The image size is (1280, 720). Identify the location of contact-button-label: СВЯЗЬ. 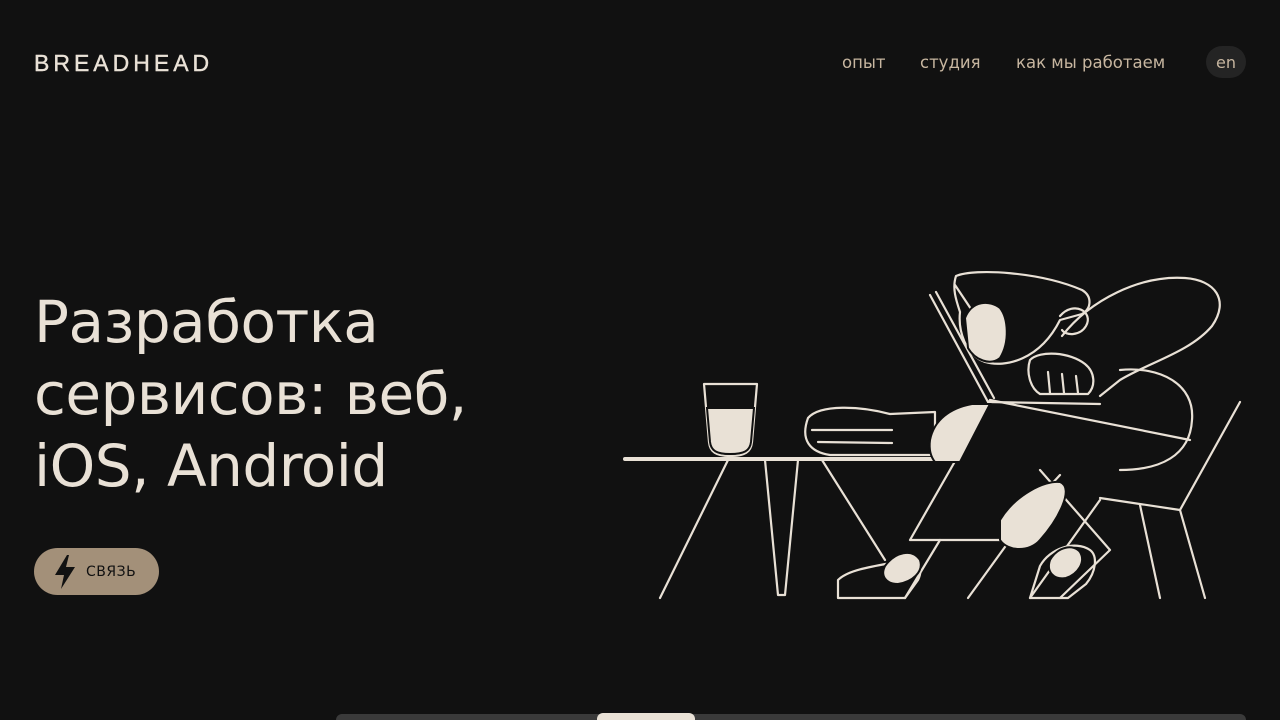
(111, 571).